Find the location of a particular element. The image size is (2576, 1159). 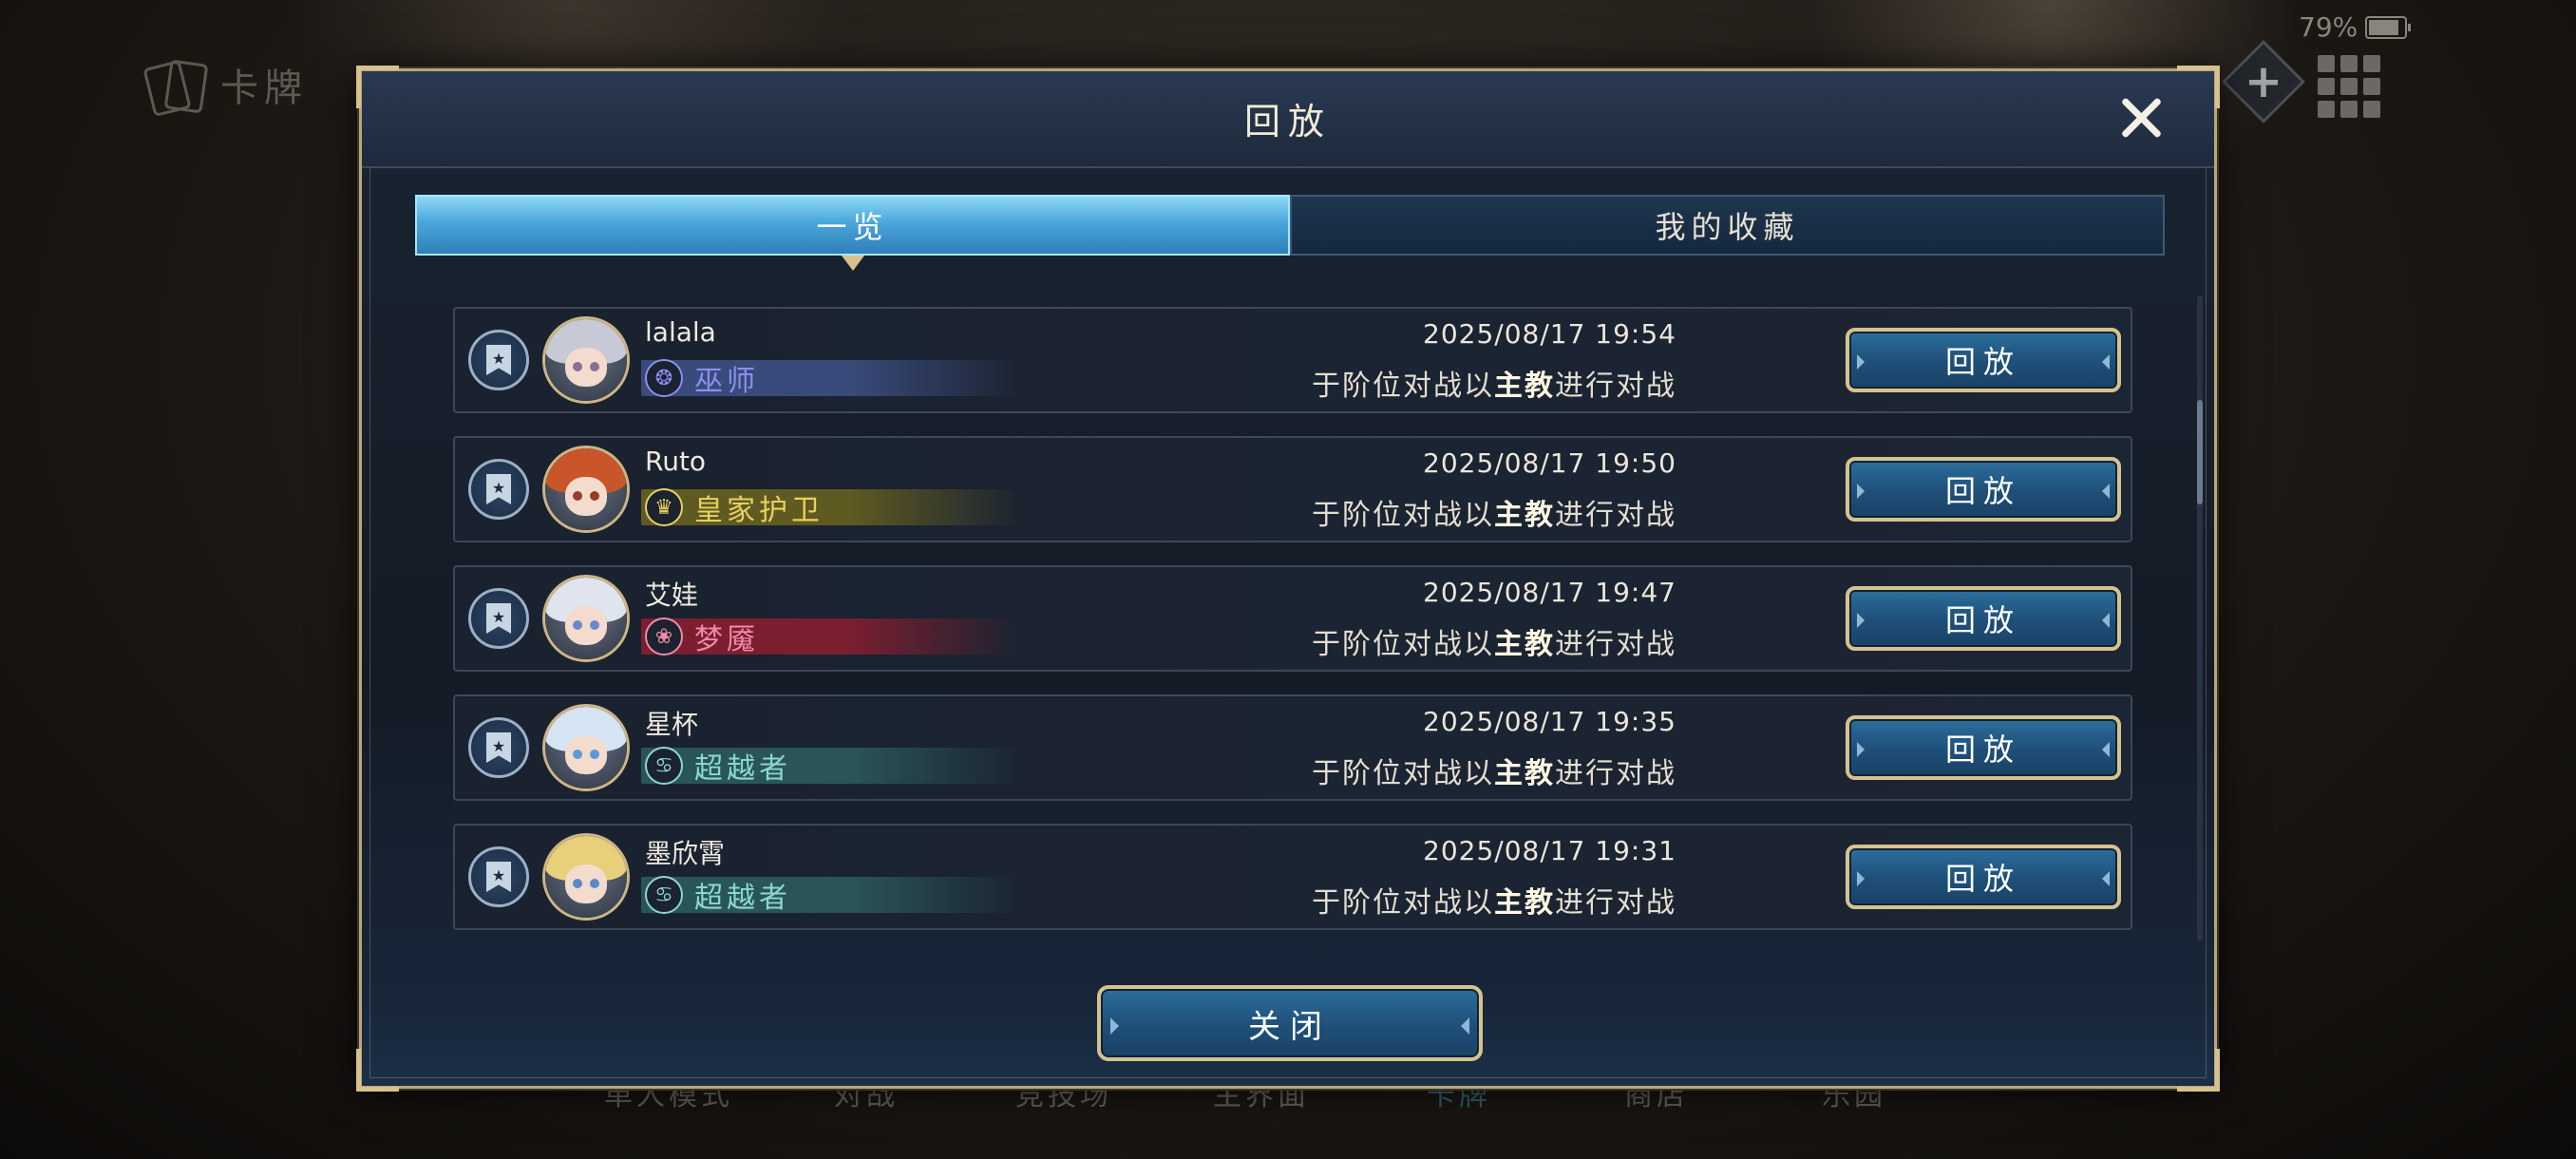

battery-icon is located at coordinates (2388, 27).